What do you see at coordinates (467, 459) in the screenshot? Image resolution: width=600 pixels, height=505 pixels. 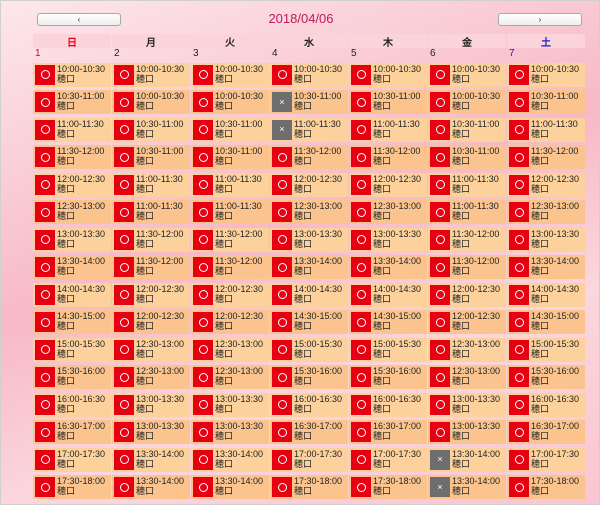 I see `time-slot: × 13:30-14:00 穂口` at bounding box center [467, 459].